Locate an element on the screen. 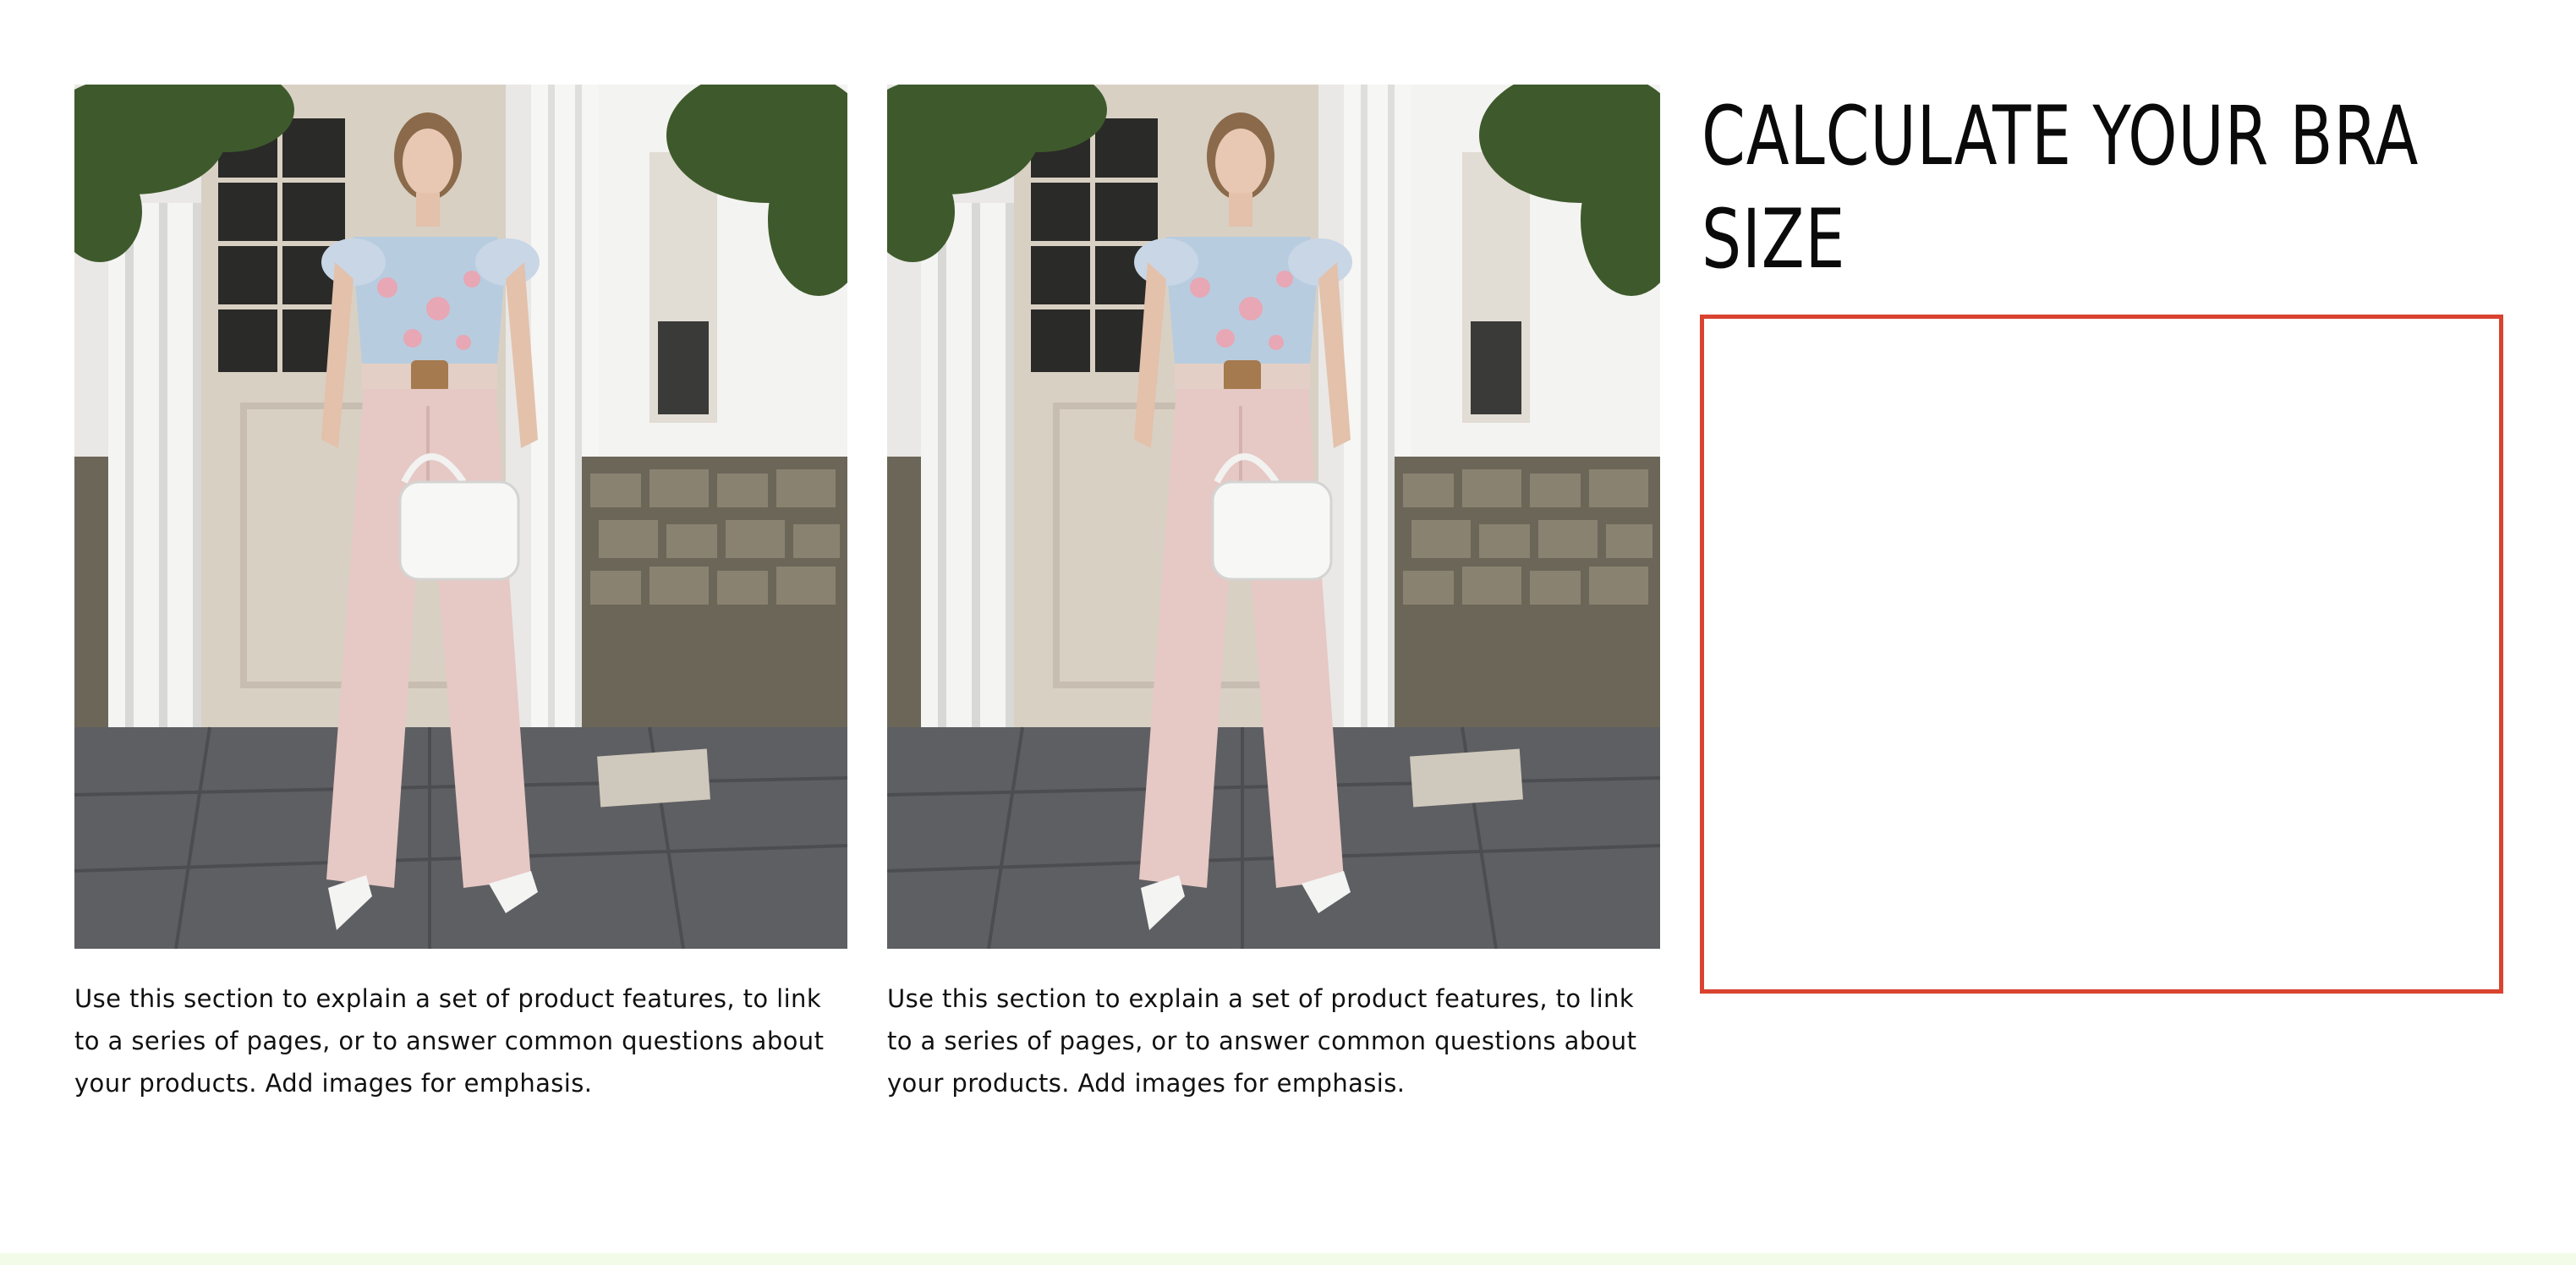 Image resolution: width=2576 pixels, height=1265 pixels. footer-strip is located at coordinates (1288, 1259).